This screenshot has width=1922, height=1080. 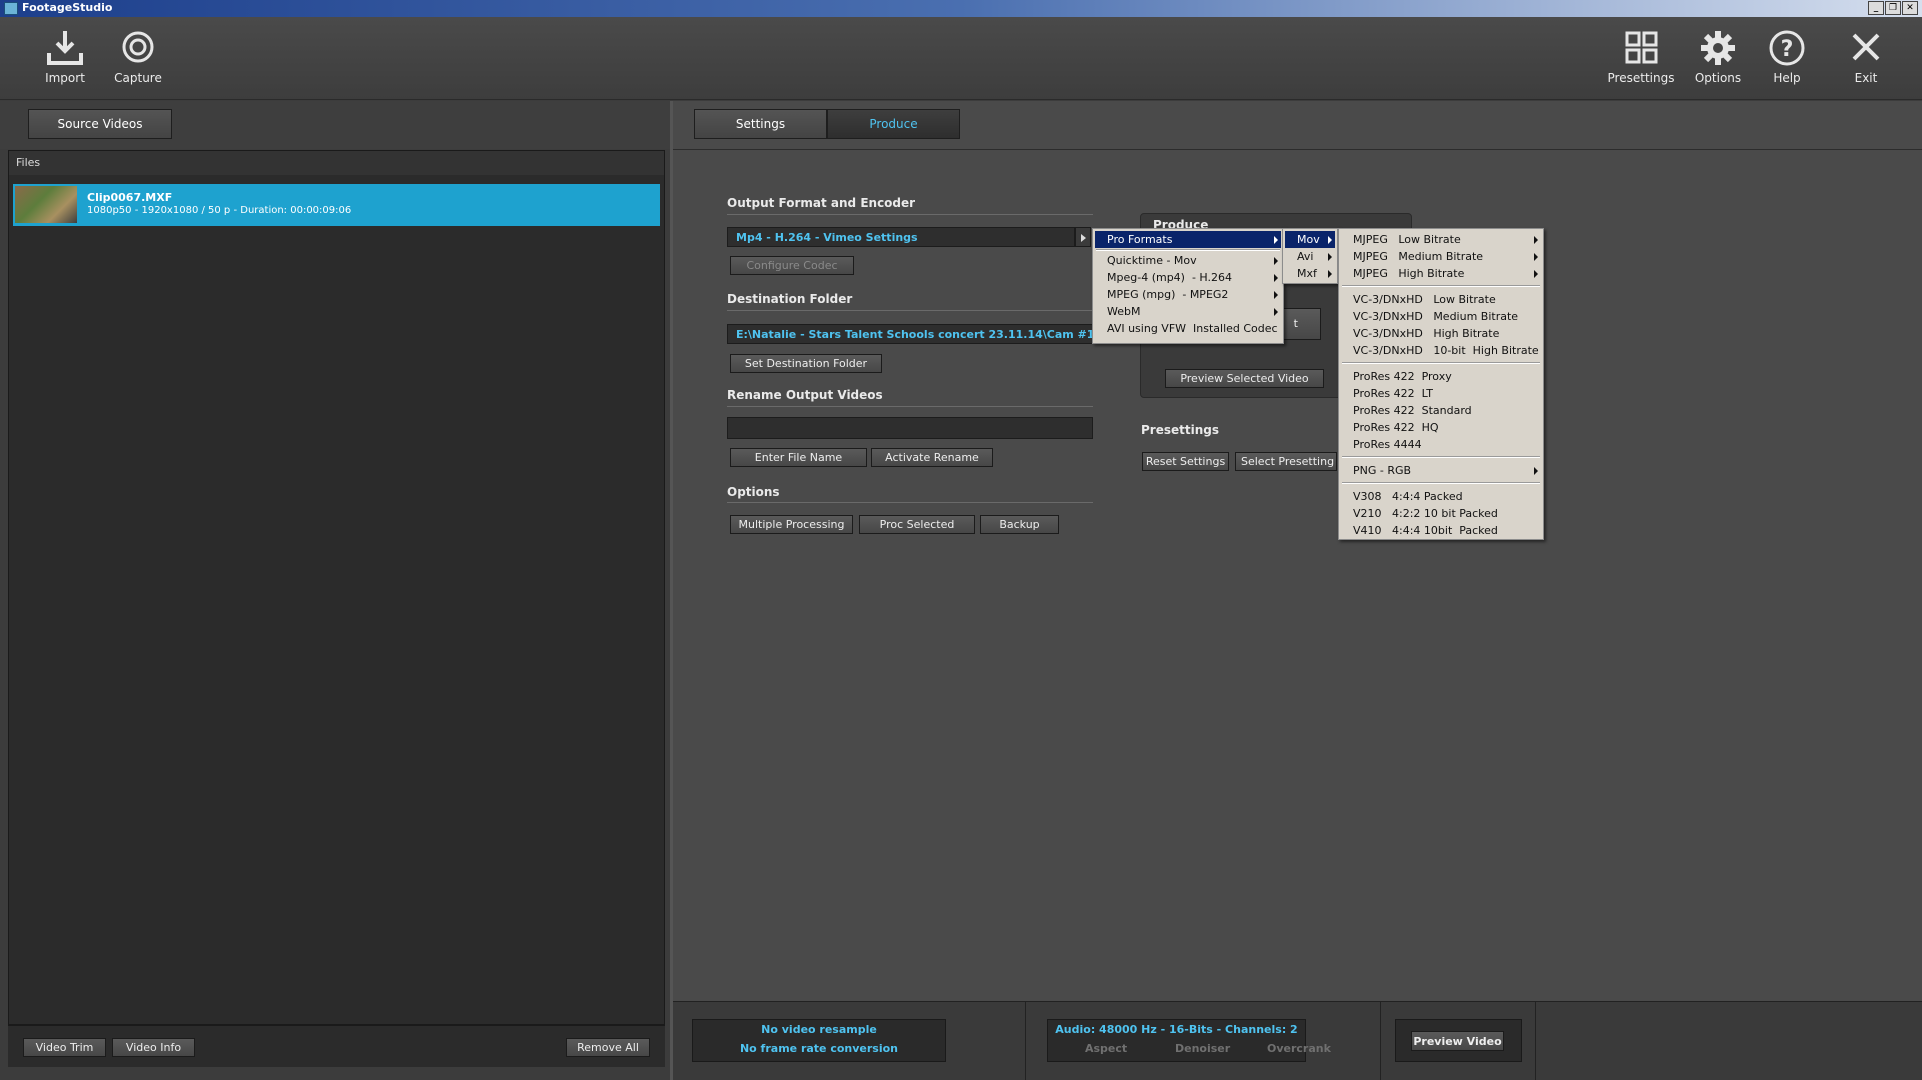 What do you see at coordinates (1140, 239) in the screenshot?
I see `menu-item-label: Pro Formats` at bounding box center [1140, 239].